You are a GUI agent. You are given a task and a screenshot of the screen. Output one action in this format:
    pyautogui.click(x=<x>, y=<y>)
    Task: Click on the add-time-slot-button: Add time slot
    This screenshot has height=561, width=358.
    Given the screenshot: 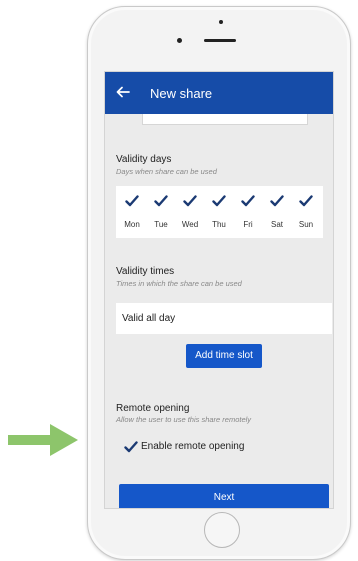 What is the action you would take?
    pyautogui.click(x=224, y=356)
    